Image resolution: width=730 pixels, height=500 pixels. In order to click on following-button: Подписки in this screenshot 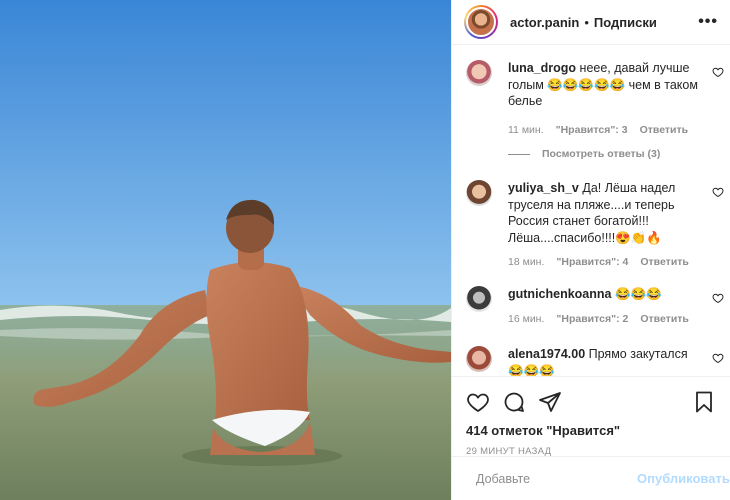, I will do `click(625, 22)`.